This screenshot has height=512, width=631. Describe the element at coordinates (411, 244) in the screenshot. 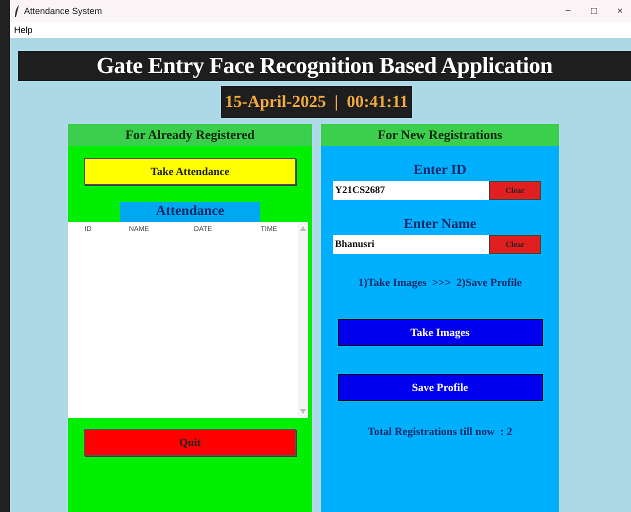

I see `input-field: Bhanusri` at that location.